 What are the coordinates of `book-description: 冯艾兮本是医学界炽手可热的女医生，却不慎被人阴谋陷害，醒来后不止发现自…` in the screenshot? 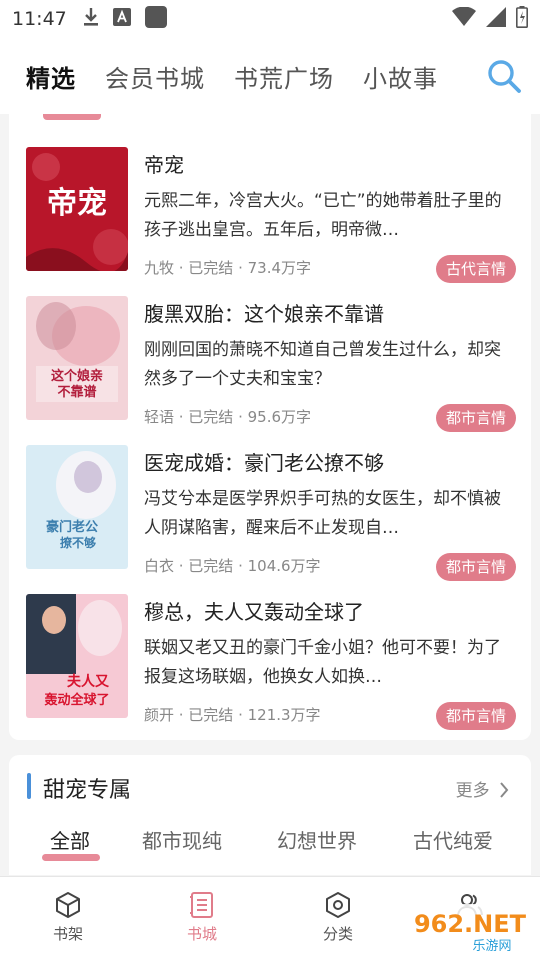 It's located at (322, 513).